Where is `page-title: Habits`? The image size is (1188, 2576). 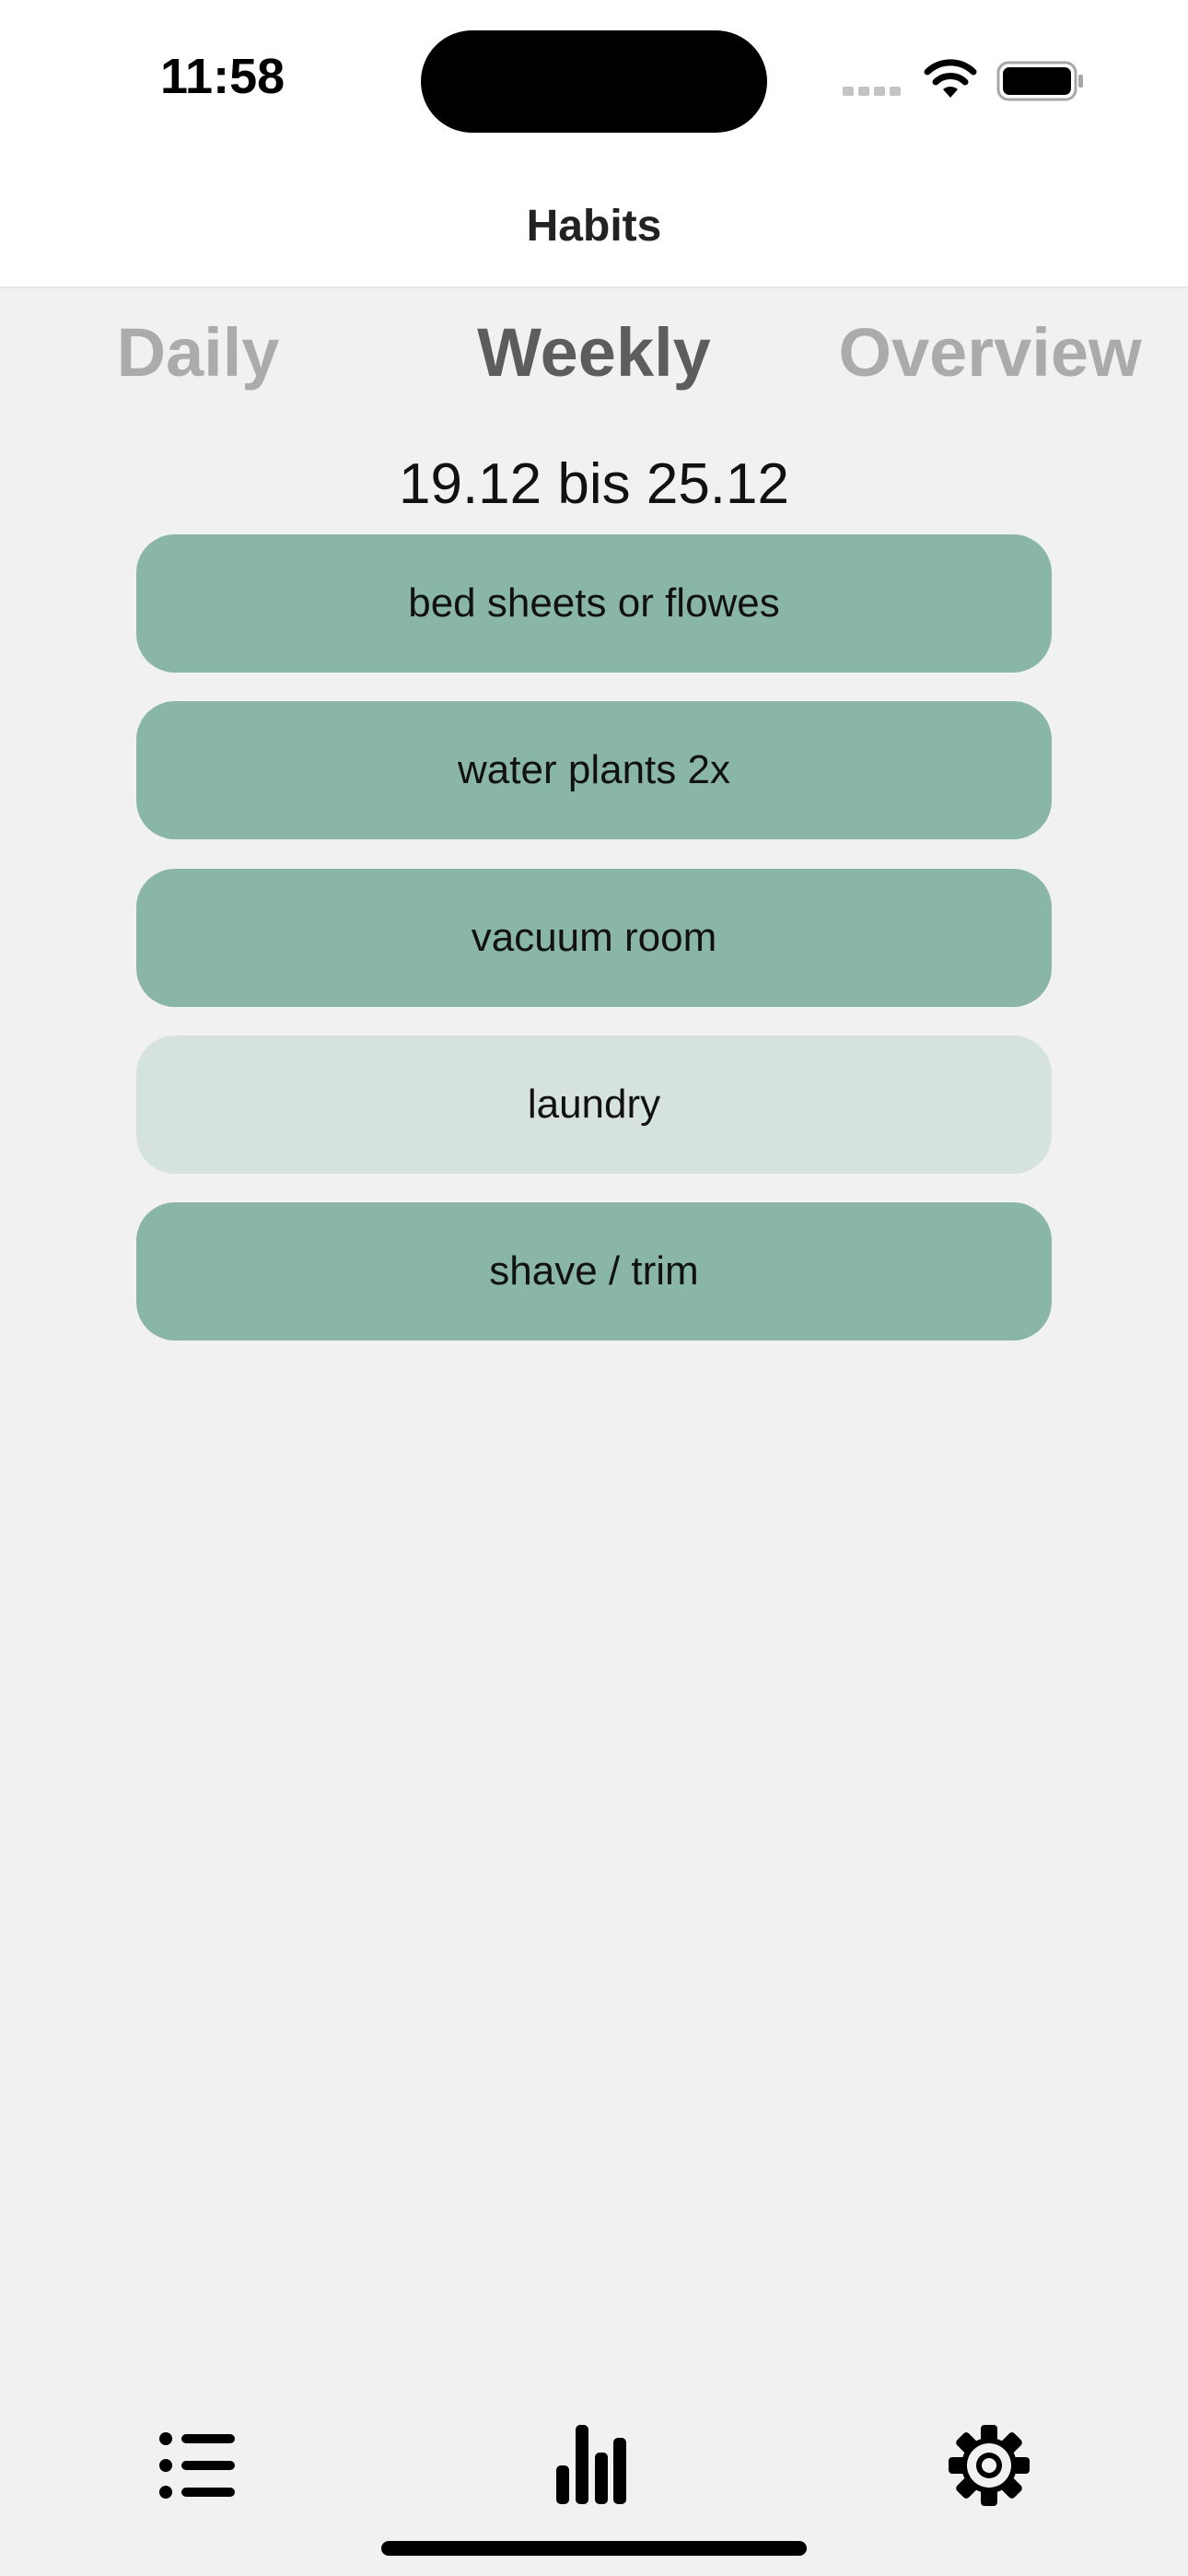
page-title: Habits is located at coordinates (594, 227).